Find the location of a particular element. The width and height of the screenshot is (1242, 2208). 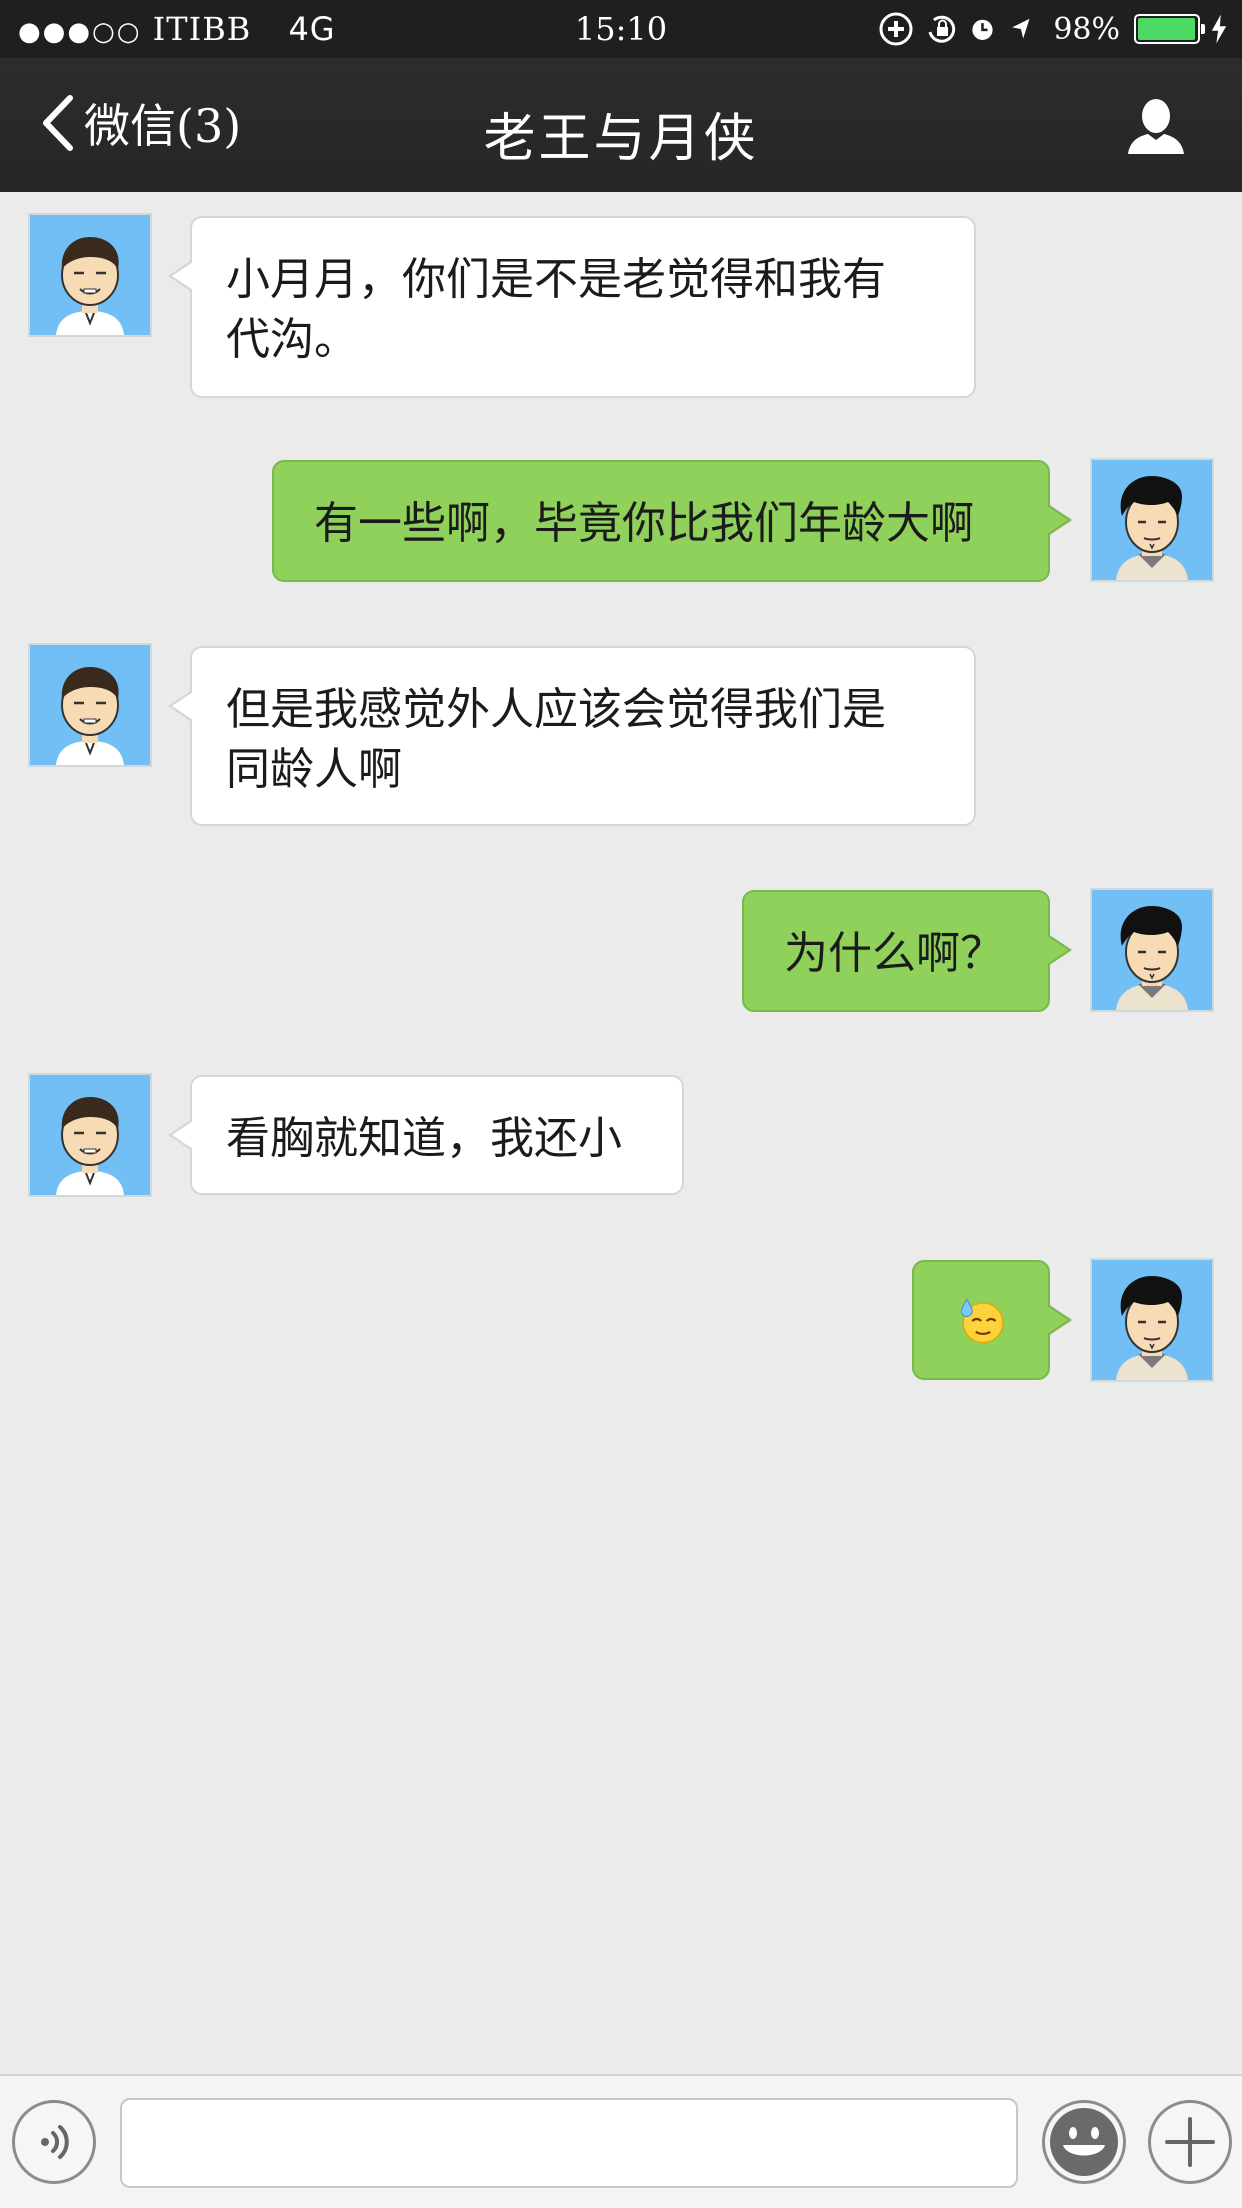

message-text: 小月月，你们是不是老觉得和我有 代沟。 is located at coordinates (556, 309).